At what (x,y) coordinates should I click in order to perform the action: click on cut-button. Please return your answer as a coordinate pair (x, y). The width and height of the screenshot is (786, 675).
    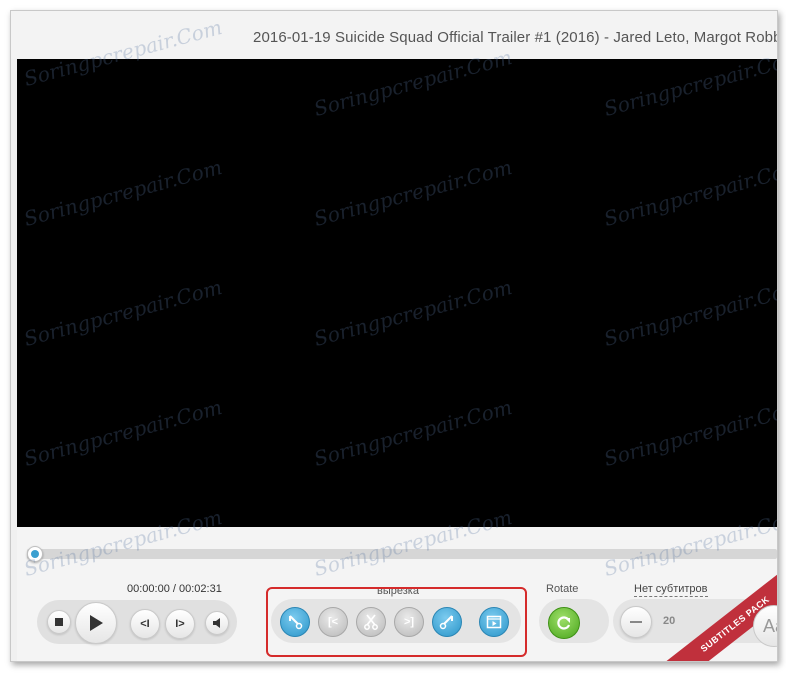
    Looking at the image, I should click on (371, 622).